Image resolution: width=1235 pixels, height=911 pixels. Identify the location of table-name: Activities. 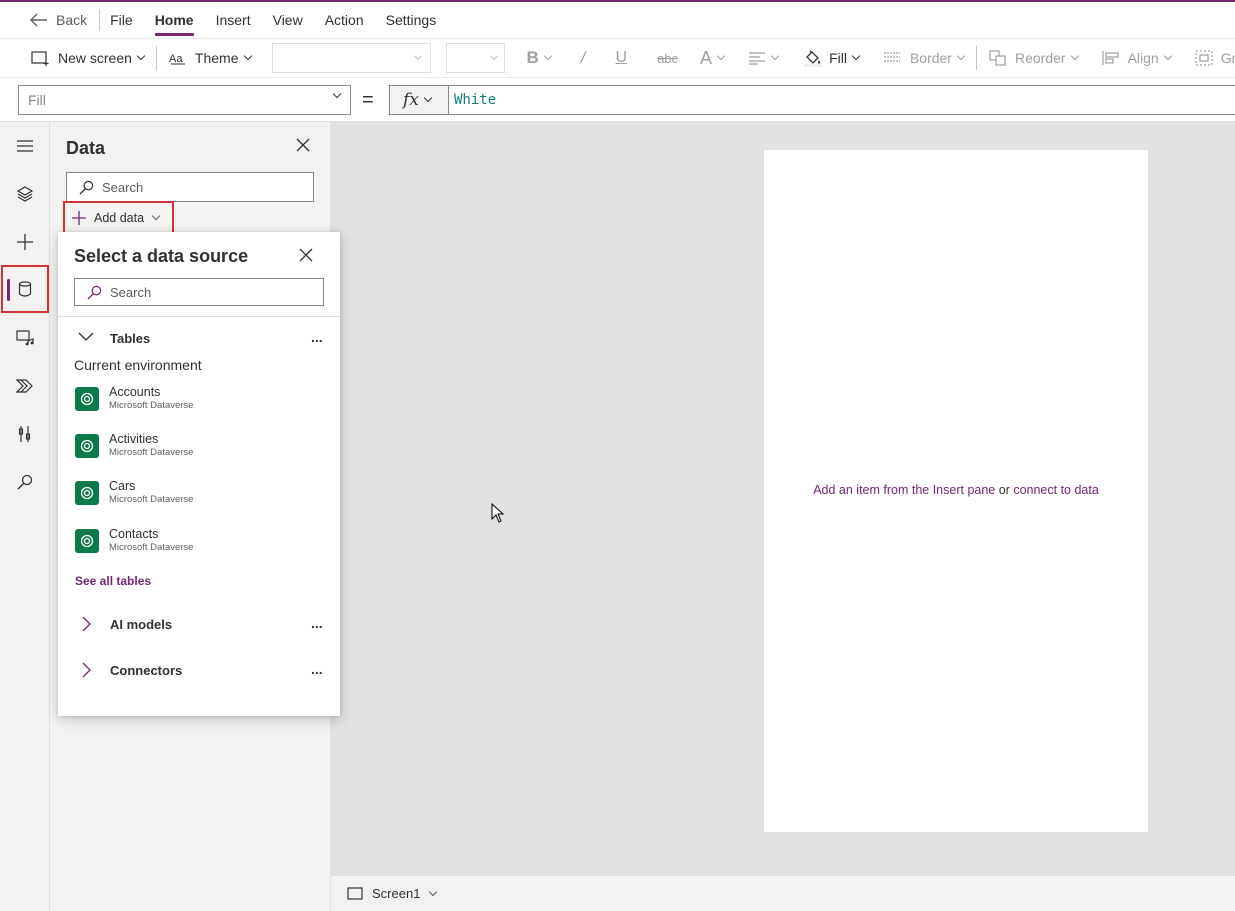
(134, 439).